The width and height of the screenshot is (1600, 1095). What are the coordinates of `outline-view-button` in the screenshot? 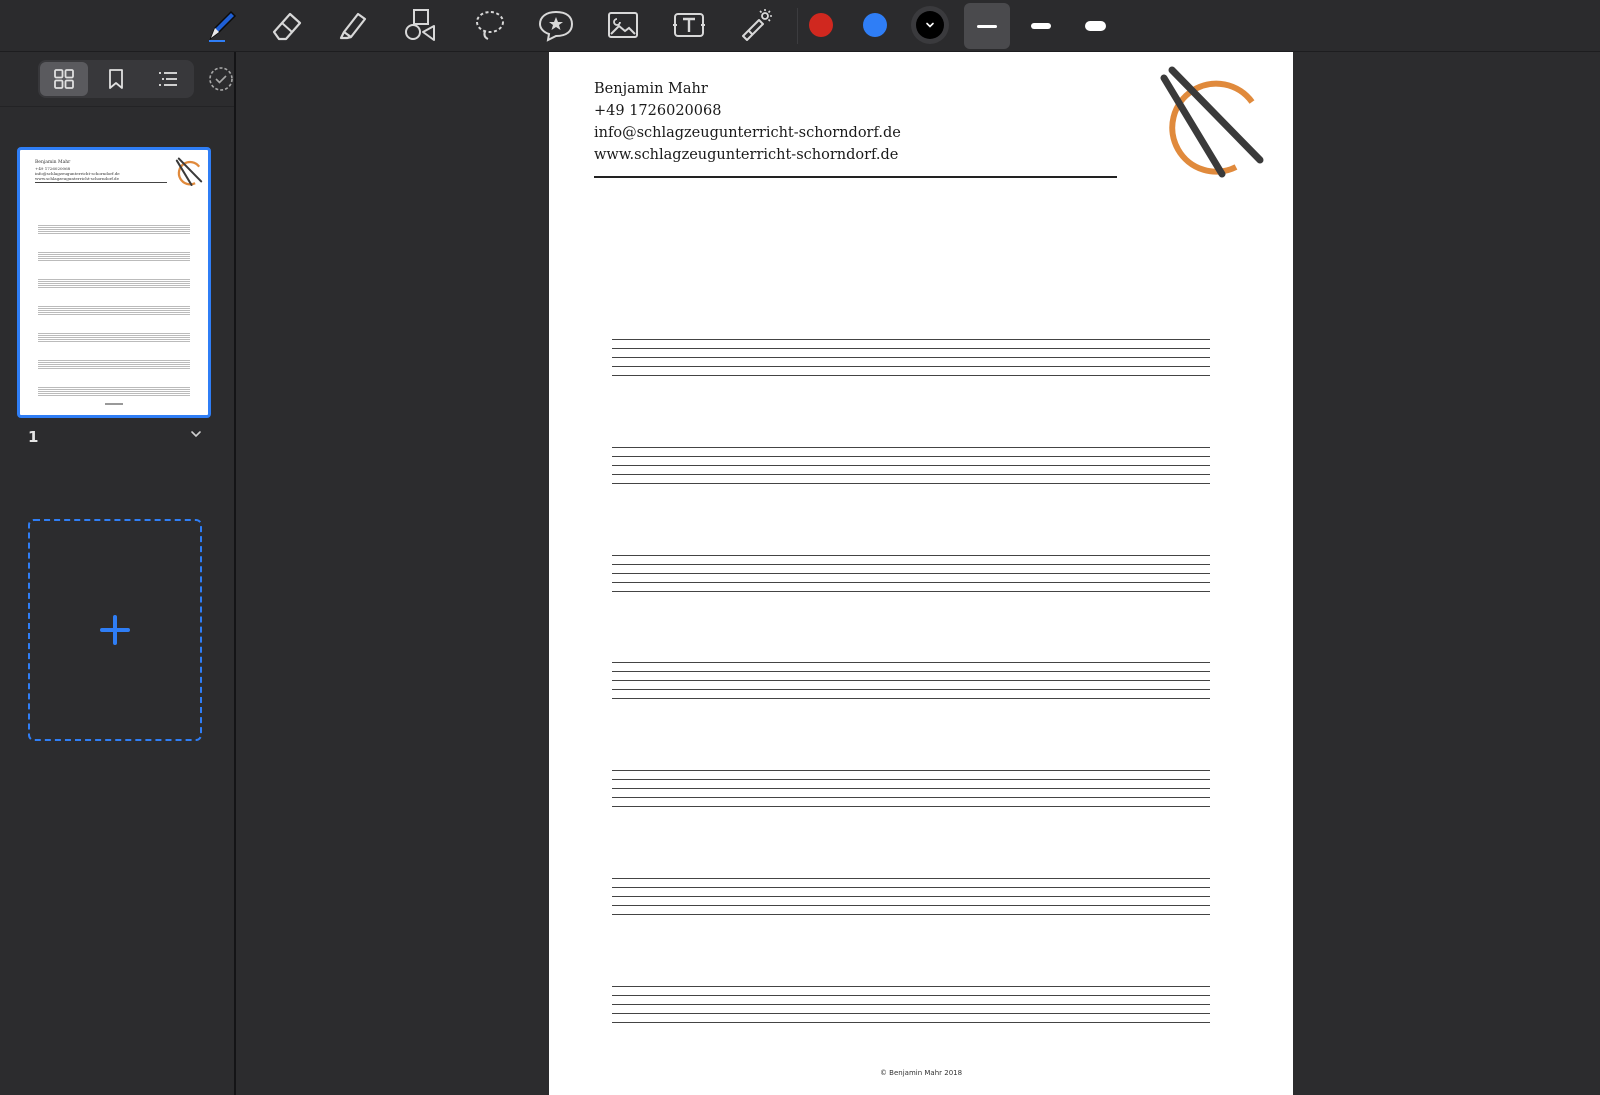 It's located at (168, 79).